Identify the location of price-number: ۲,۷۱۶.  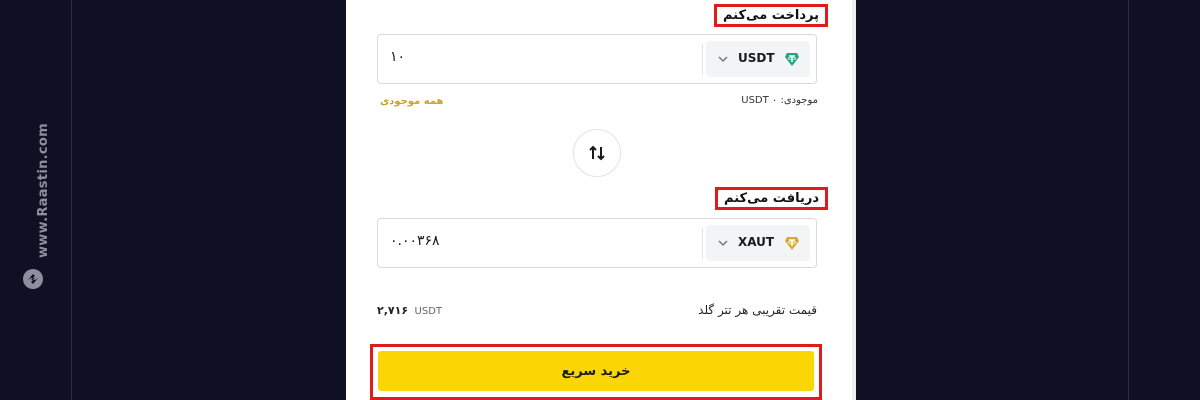
(393, 310).